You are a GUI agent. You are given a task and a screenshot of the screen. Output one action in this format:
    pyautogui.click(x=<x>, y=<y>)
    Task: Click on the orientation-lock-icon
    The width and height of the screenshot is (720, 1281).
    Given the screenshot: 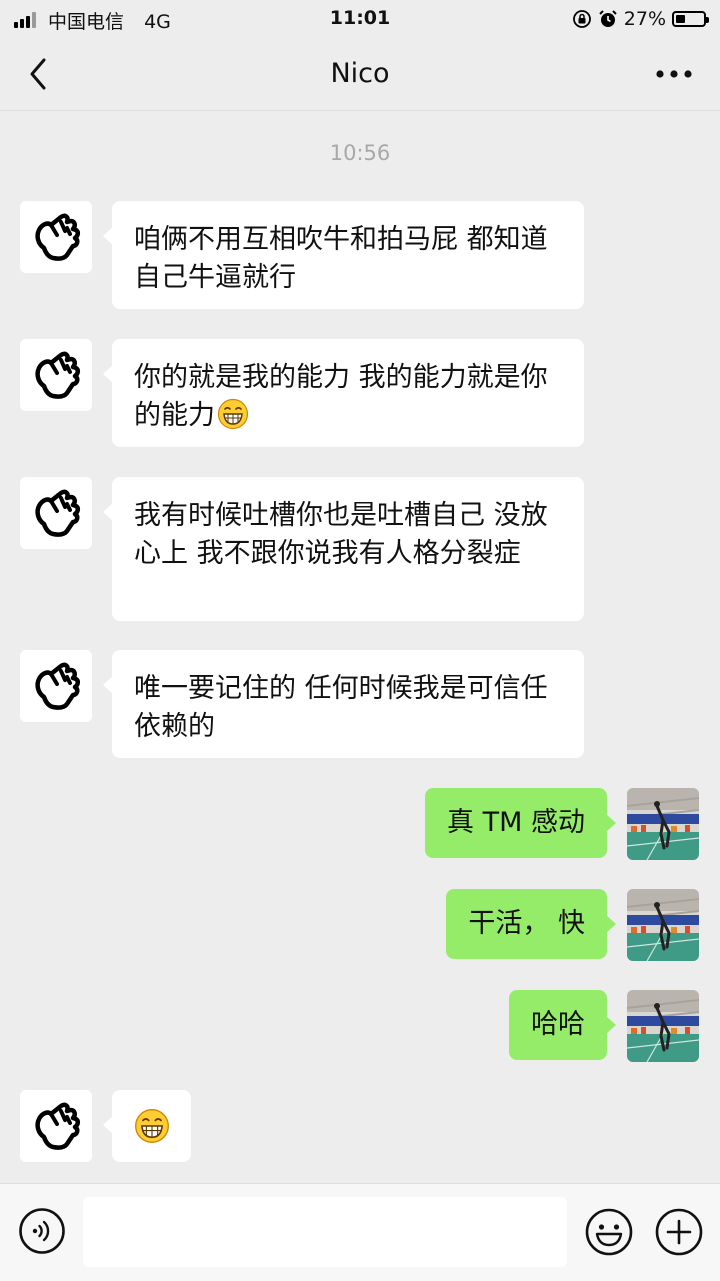 What is the action you would take?
    pyautogui.click(x=581, y=19)
    